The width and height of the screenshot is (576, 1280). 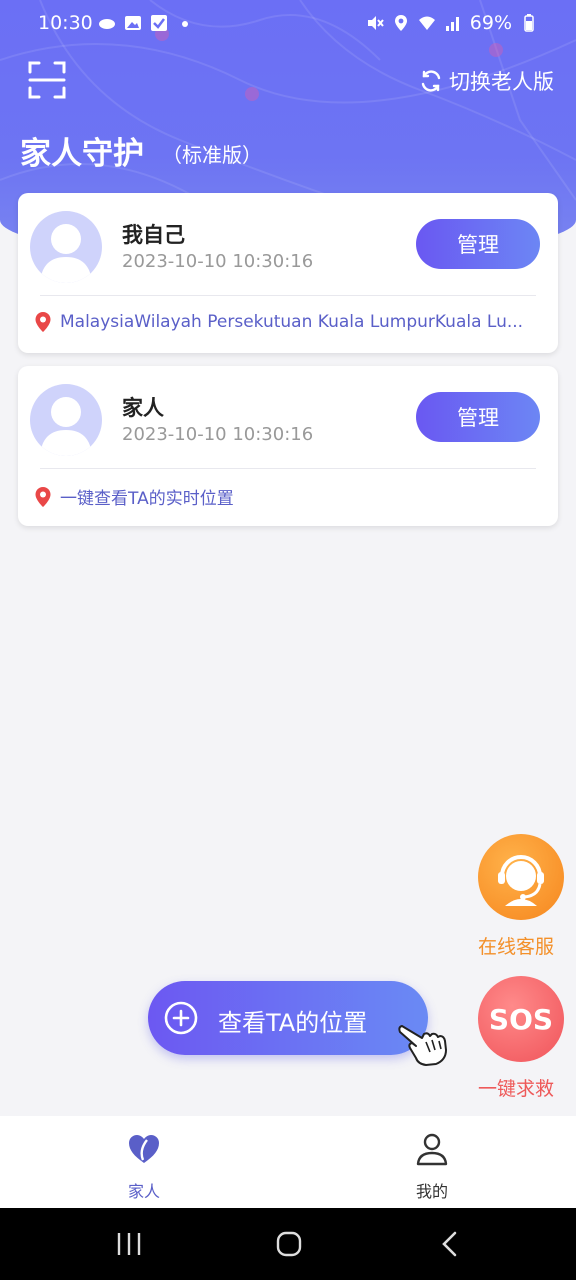 I want to click on battery-icon, so click(x=529, y=23).